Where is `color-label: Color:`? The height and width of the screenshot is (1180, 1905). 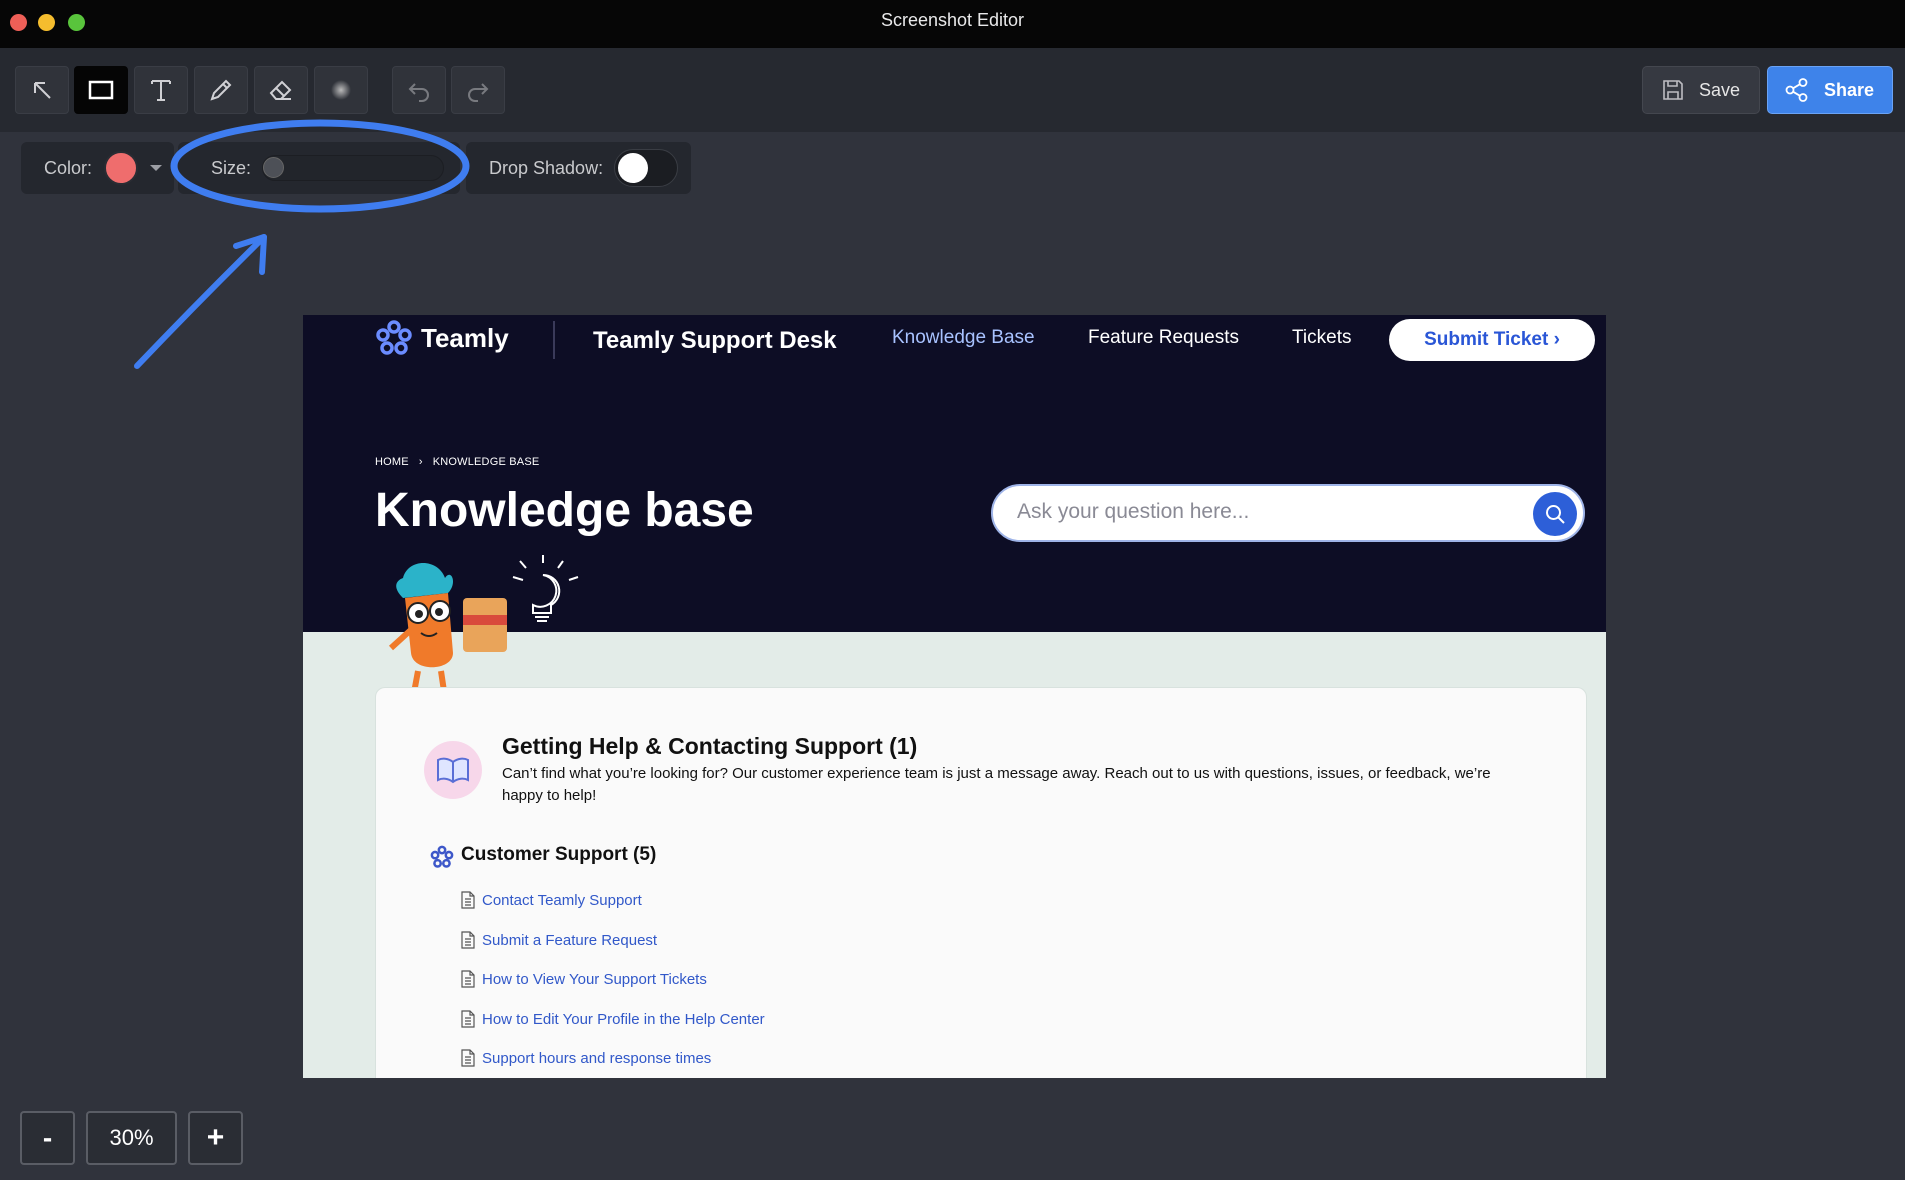
color-label: Color: is located at coordinates (68, 167).